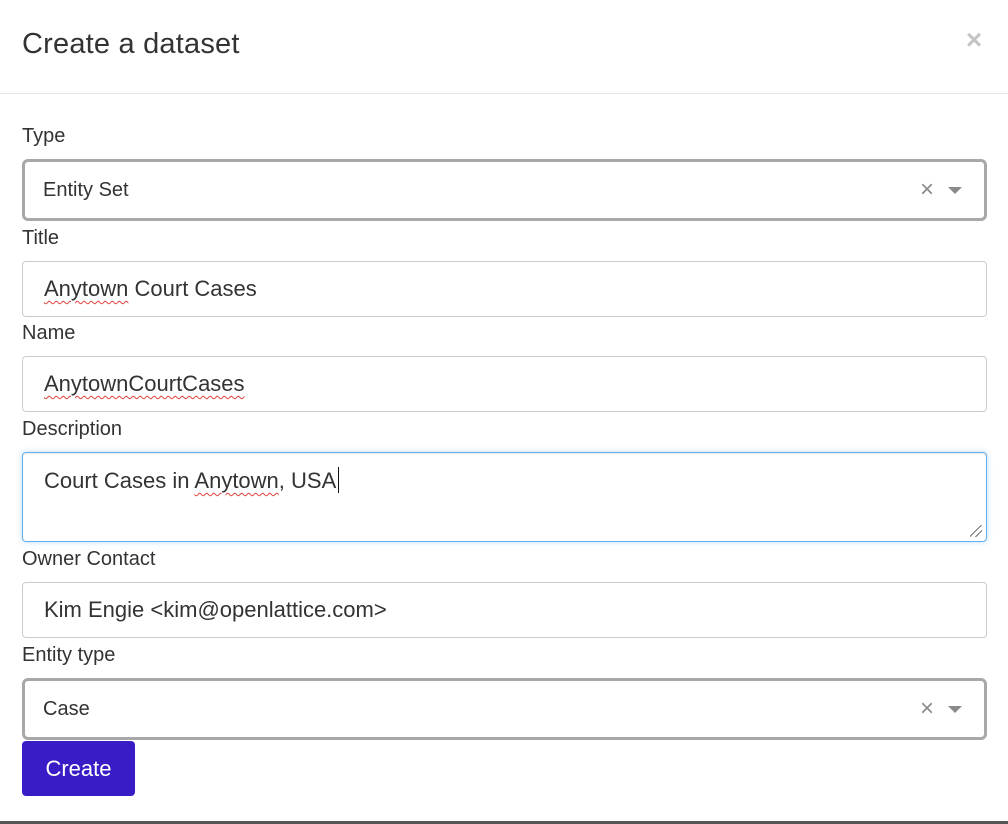 Image resolution: width=1008 pixels, height=824 pixels. Describe the element at coordinates (41, 238) in the screenshot. I see `title-label: Title` at that location.